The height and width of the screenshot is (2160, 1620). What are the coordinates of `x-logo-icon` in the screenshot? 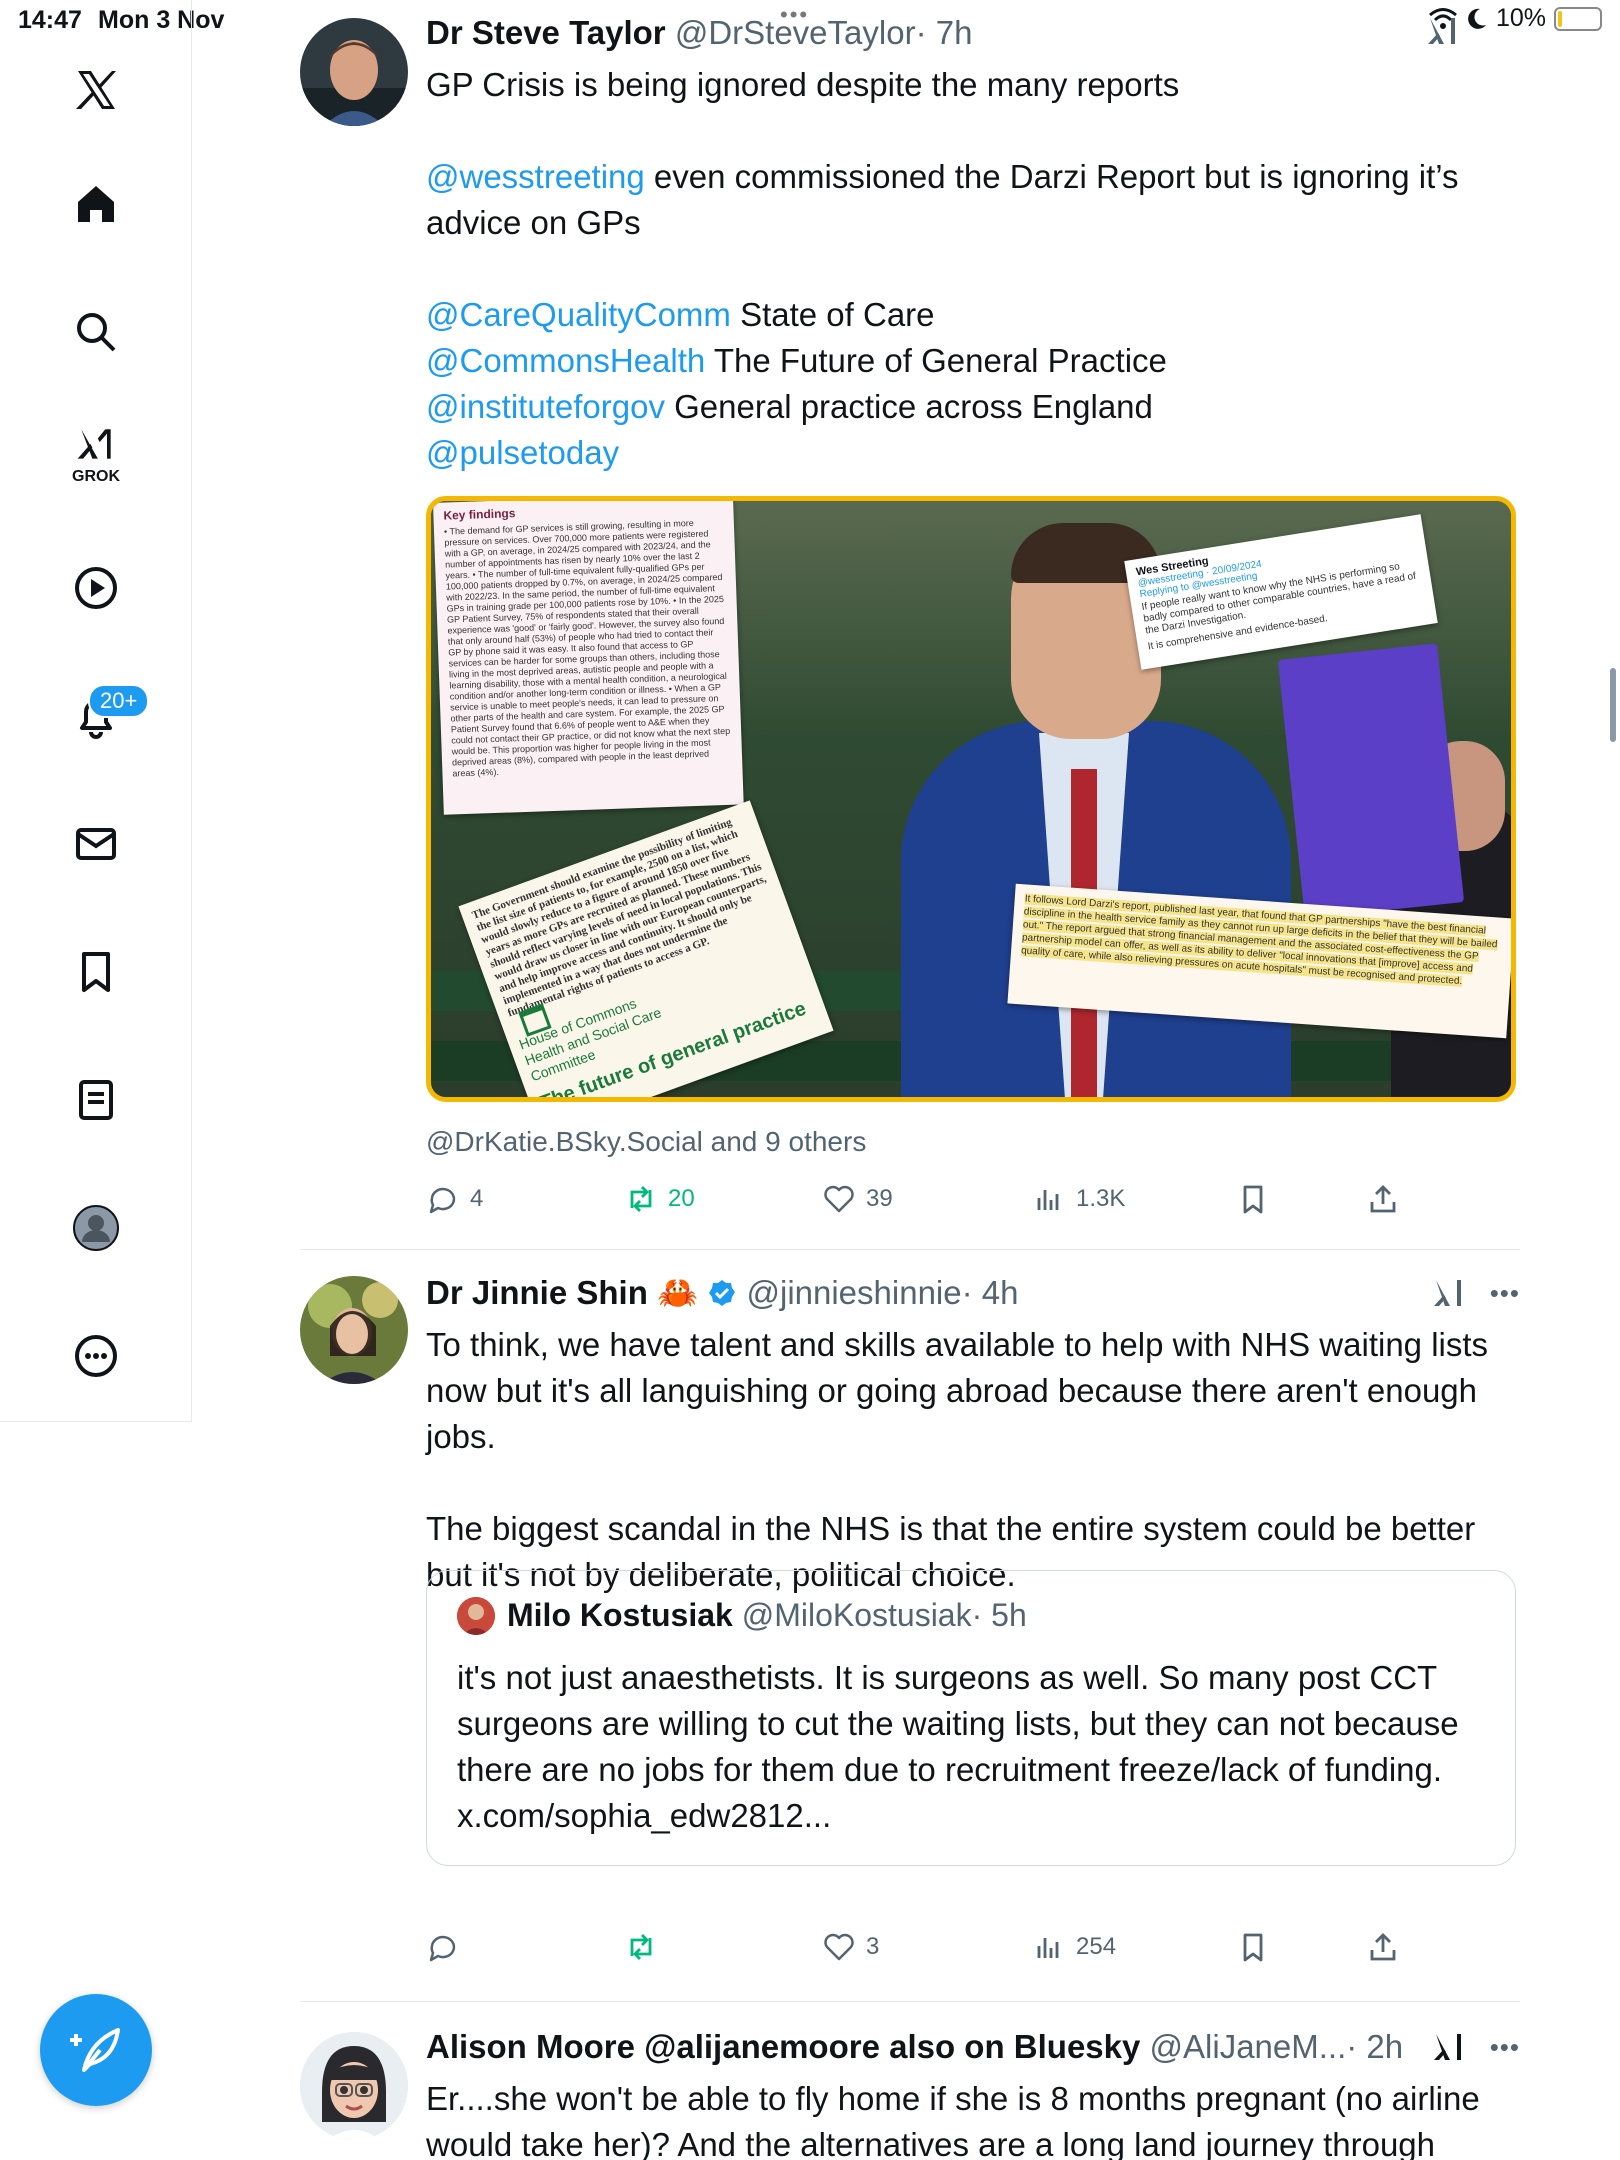 It's located at (96, 90).